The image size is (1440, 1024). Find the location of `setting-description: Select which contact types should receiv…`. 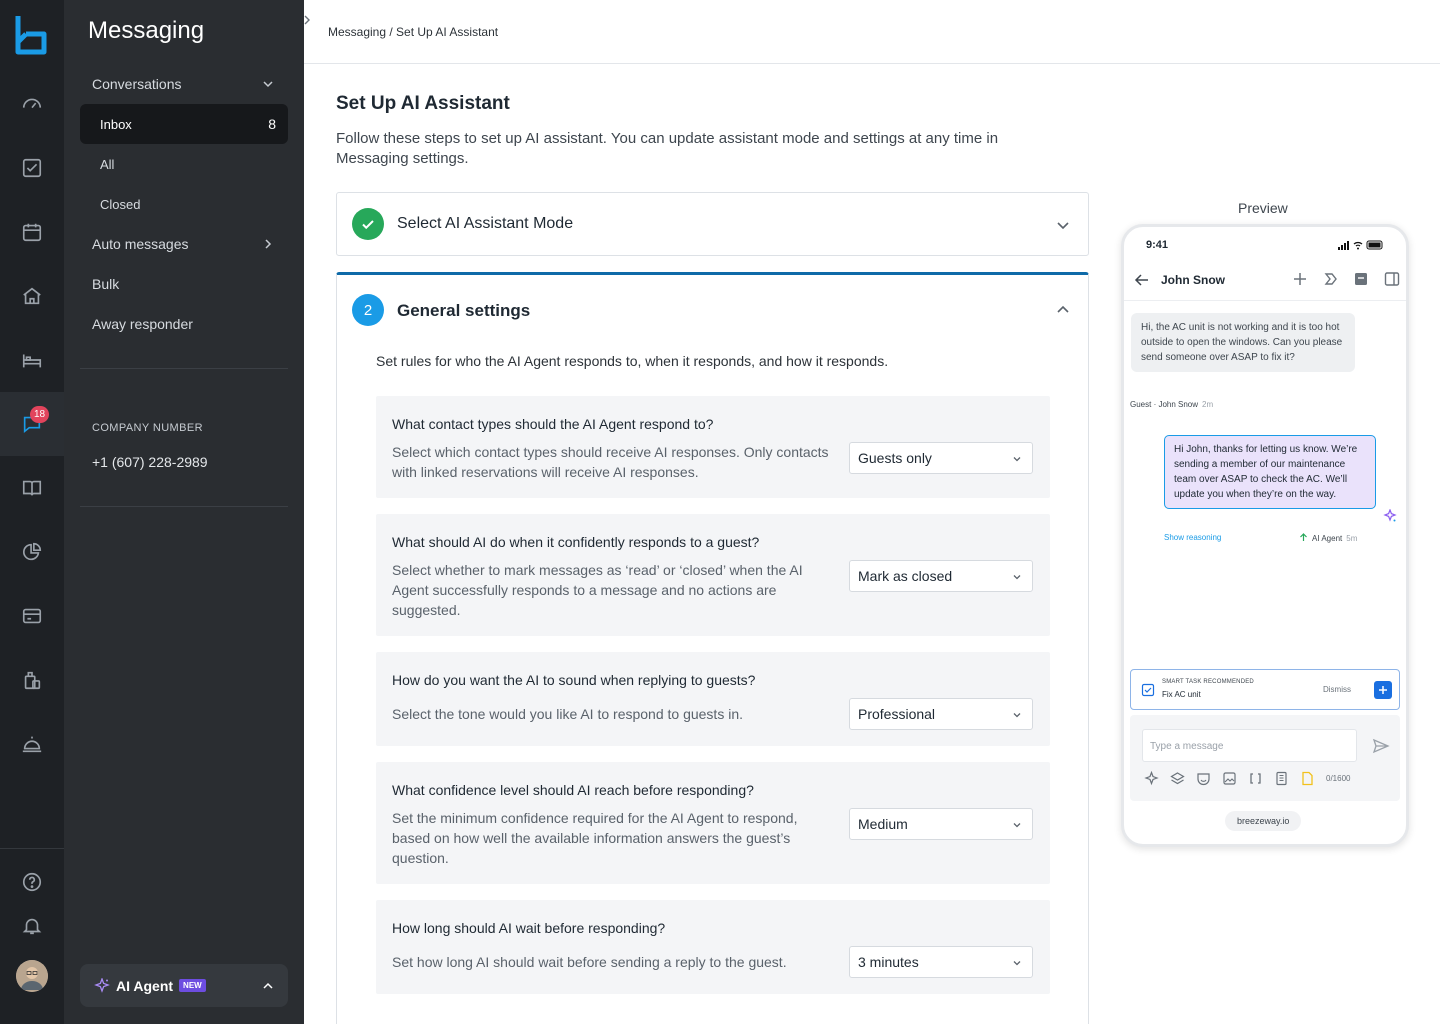

setting-description: Select which contact types should receiv… is located at coordinates (610, 462).